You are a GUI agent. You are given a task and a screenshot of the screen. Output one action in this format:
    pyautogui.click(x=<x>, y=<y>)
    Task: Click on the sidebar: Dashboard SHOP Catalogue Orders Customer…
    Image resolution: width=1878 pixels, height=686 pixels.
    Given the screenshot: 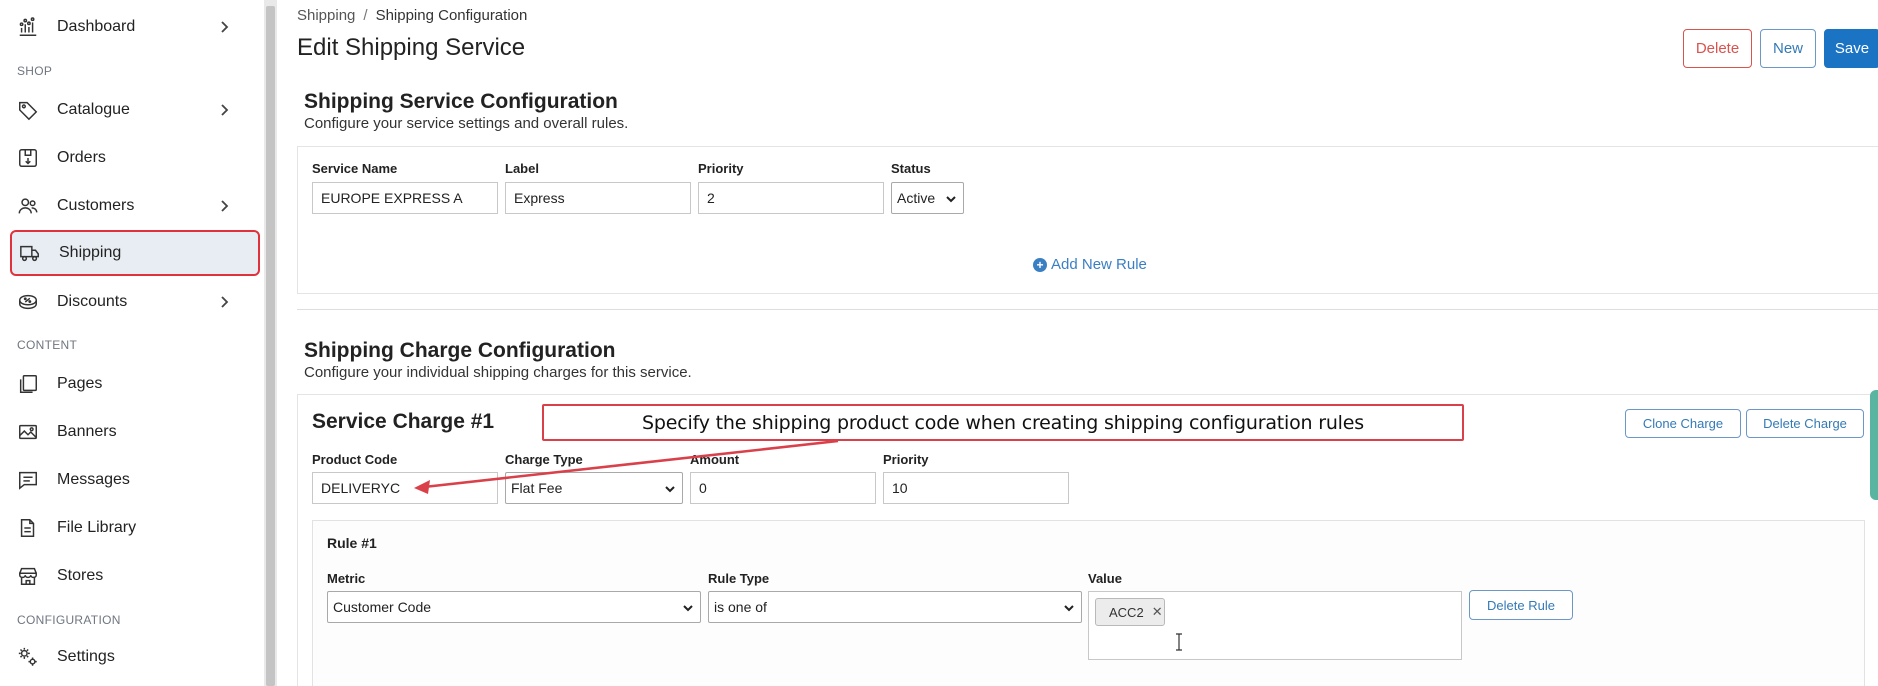 What is the action you would take?
    pyautogui.click(x=132, y=343)
    